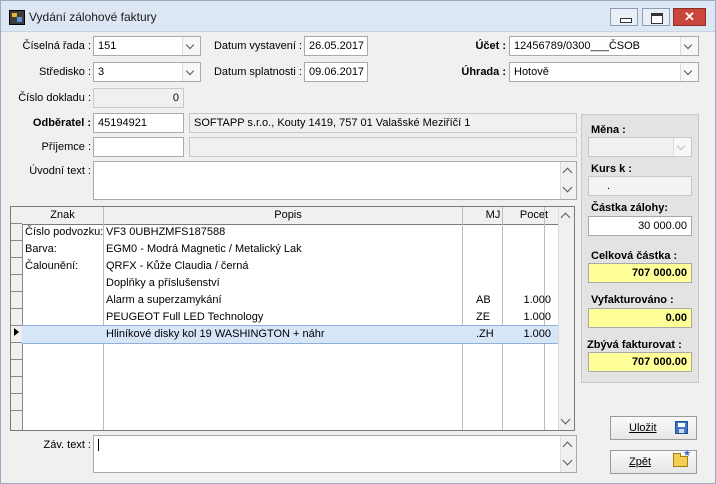  Describe the element at coordinates (604, 46) in the screenshot. I see `ucet-select: 12456789/0300___ČSOB` at that location.